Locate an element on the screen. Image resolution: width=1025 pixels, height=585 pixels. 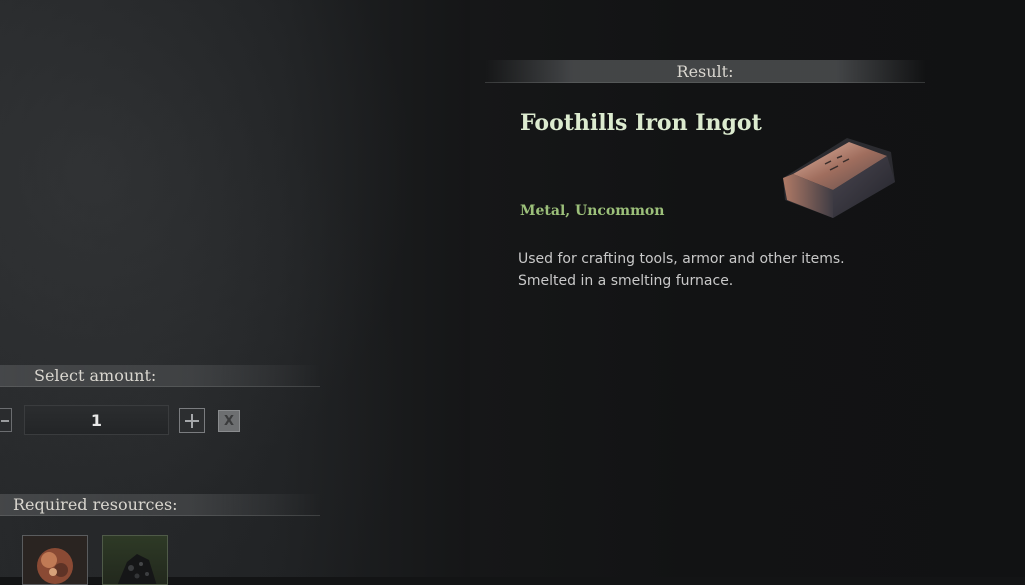
resource-slot-iron-ore is located at coordinates (55, 560).